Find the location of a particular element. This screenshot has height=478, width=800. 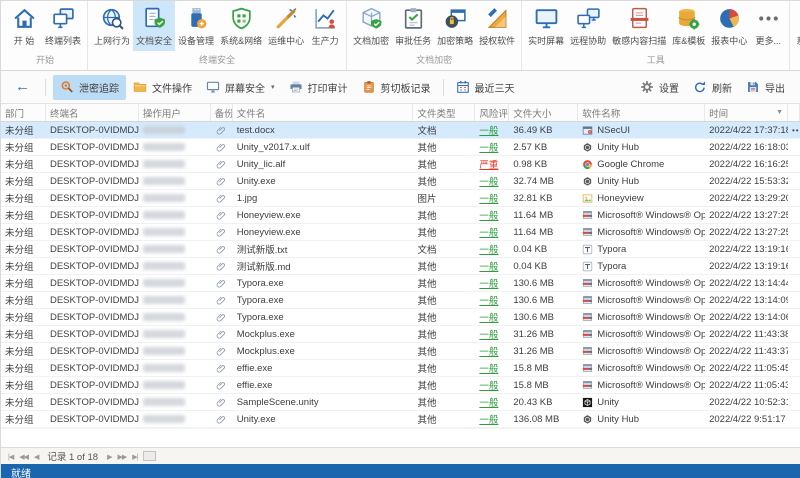

toolbar-button-settings-gear: 设置 is located at coordinates (659, 87).